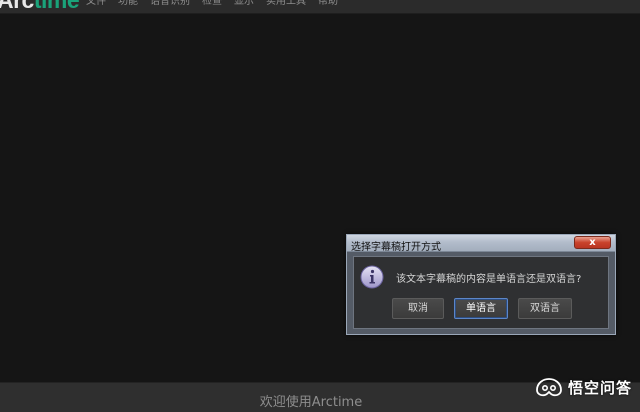  Describe the element at coordinates (481, 292) in the screenshot. I see `dialog-body: 该文本字幕稿的内容是单语言还是双语言? 取消 单语言 双语言` at that location.